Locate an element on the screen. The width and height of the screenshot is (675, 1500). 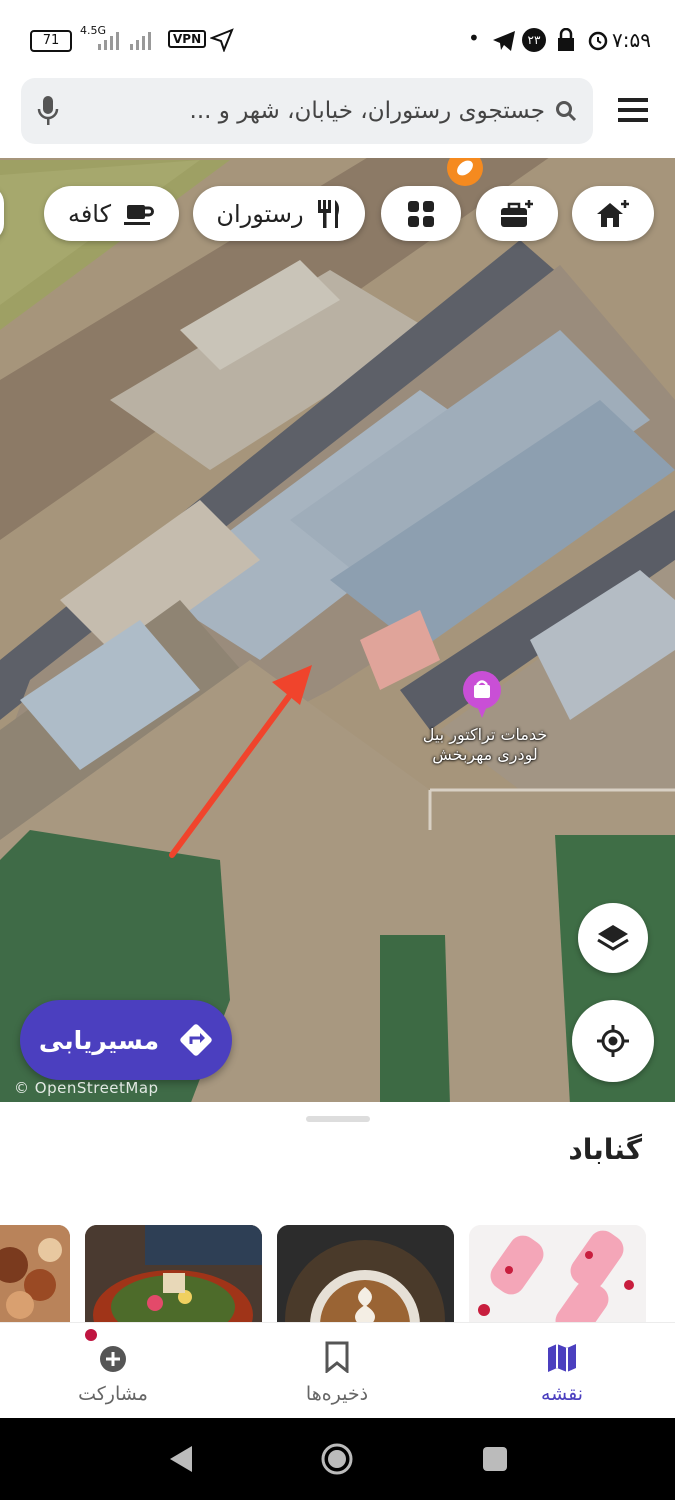
grill-food-image is located at coordinates (35, 1275).